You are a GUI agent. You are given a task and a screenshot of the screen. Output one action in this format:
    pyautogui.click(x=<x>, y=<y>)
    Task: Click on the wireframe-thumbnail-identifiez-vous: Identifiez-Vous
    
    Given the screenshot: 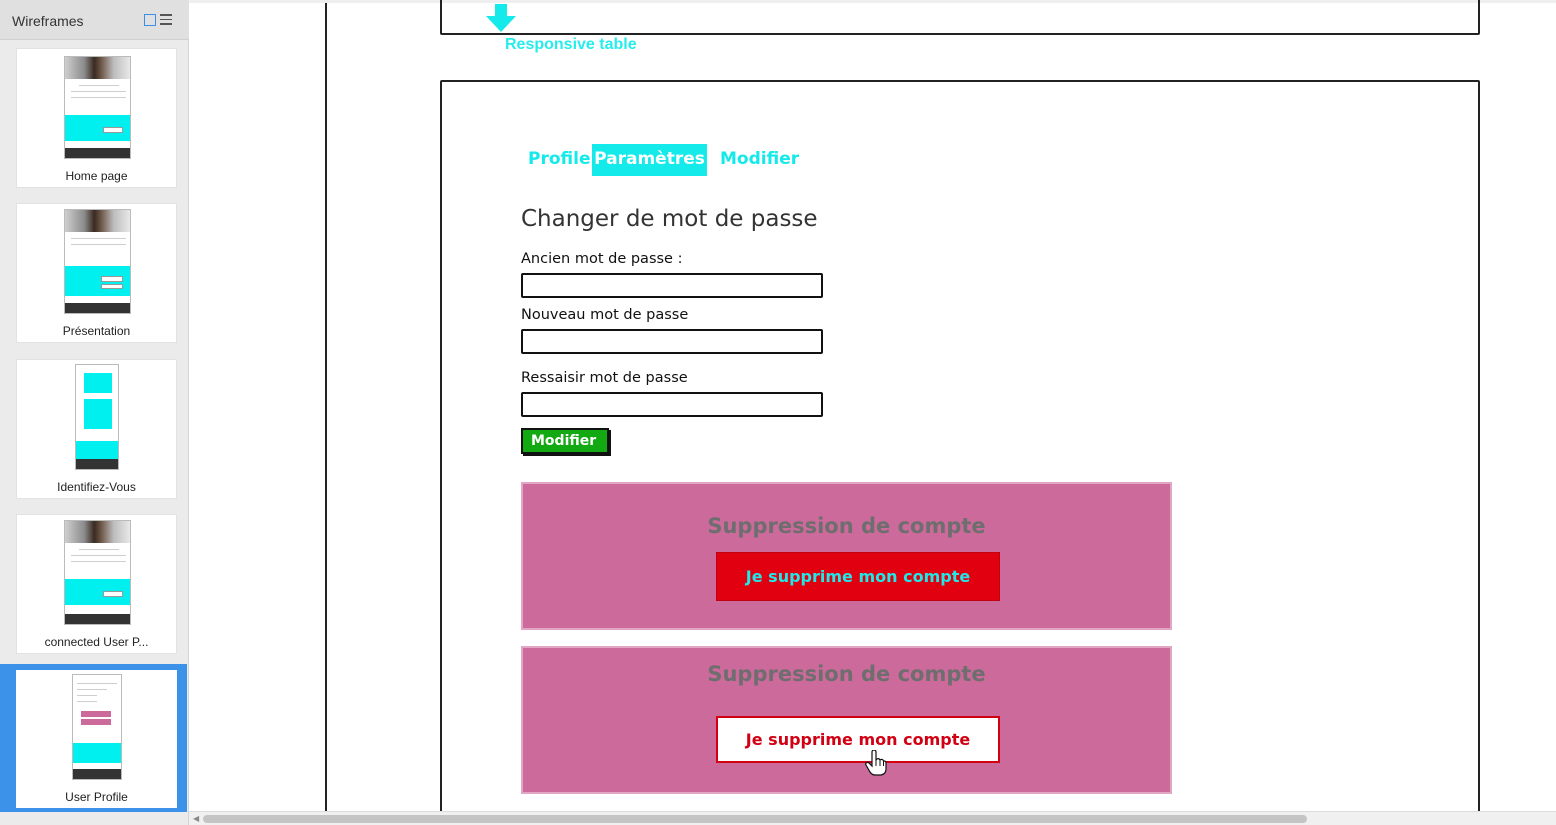 What is the action you would take?
    pyautogui.click(x=96, y=429)
    